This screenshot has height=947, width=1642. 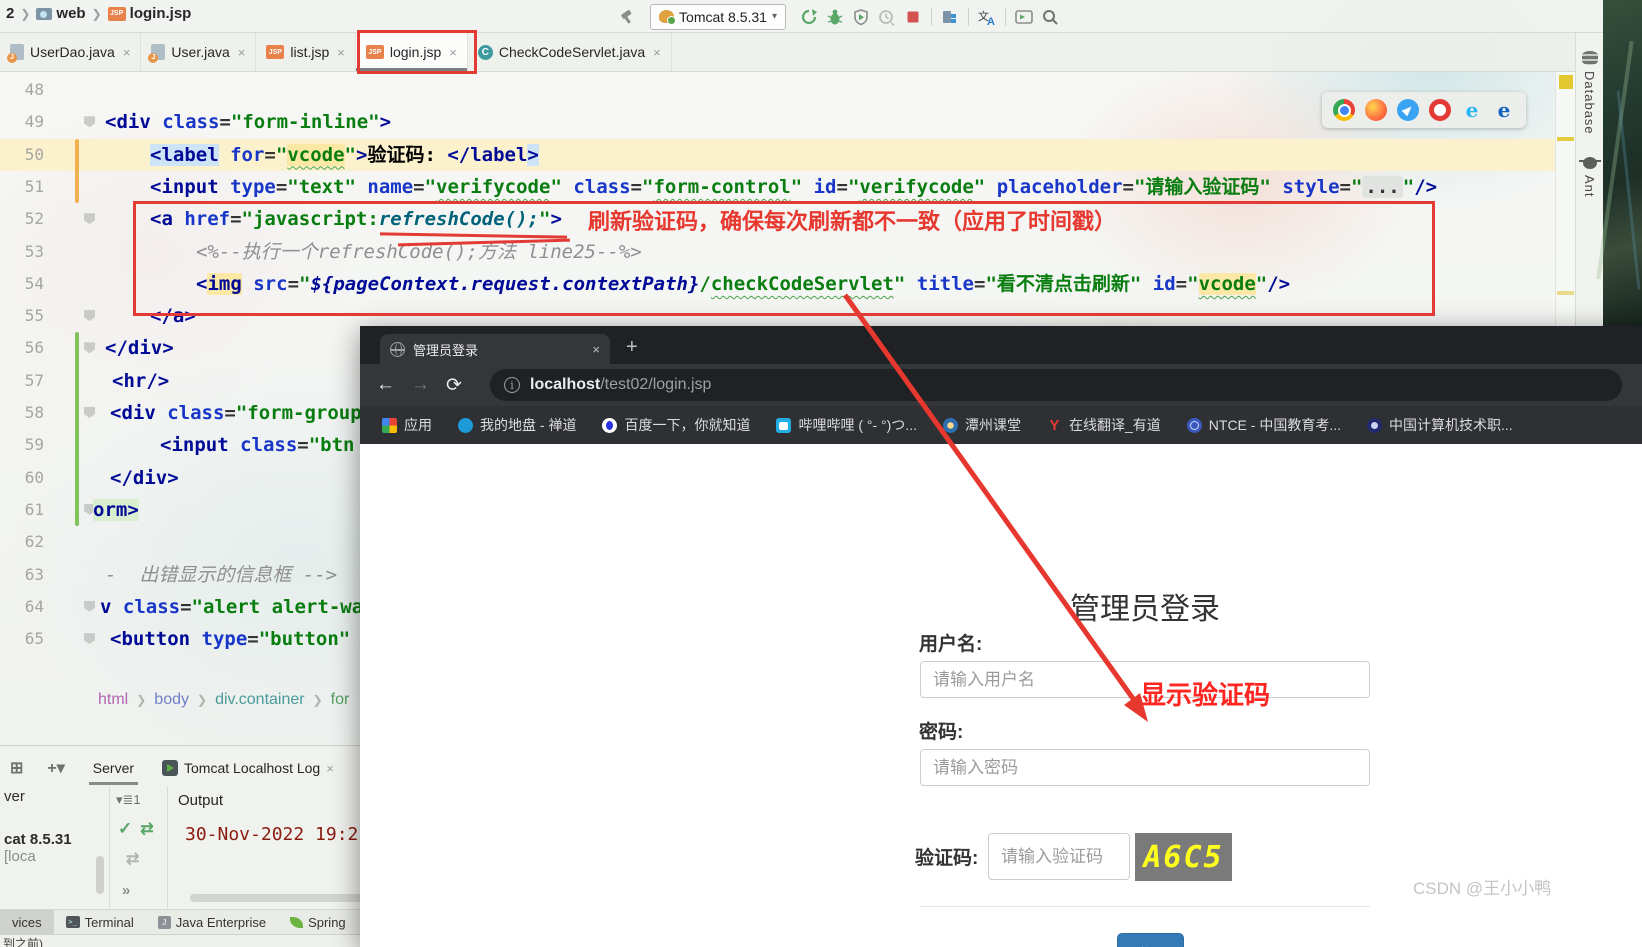 I want to click on page-title: 管理员登录, so click(x=1145, y=609).